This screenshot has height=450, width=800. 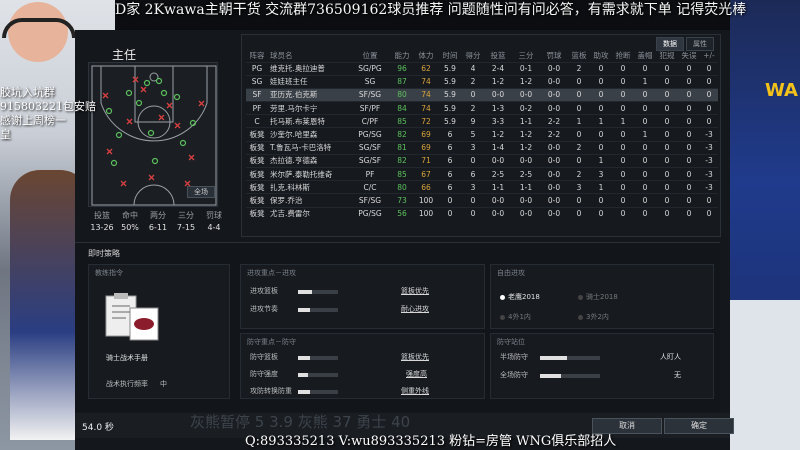 What do you see at coordinates (370, 55) in the screenshot?
I see `column-header: 位置` at bounding box center [370, 55].